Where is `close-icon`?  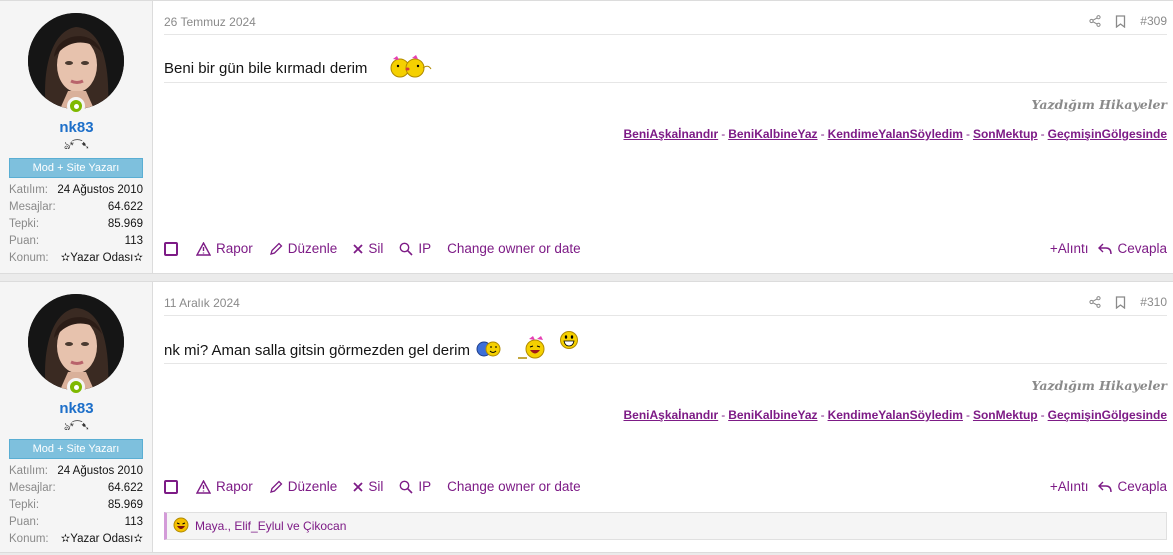 close-icon is located at coordinates (358, 248).